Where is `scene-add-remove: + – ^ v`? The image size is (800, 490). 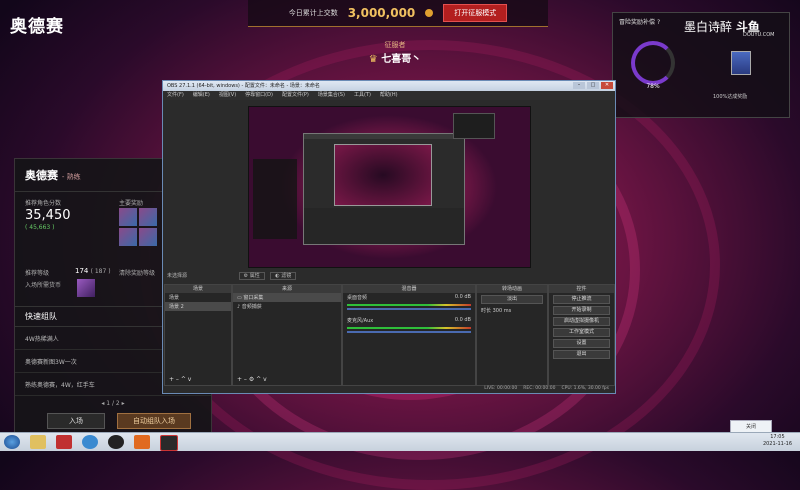
scene-add-remove: + – ^ v is located at coordinates (180, 379).